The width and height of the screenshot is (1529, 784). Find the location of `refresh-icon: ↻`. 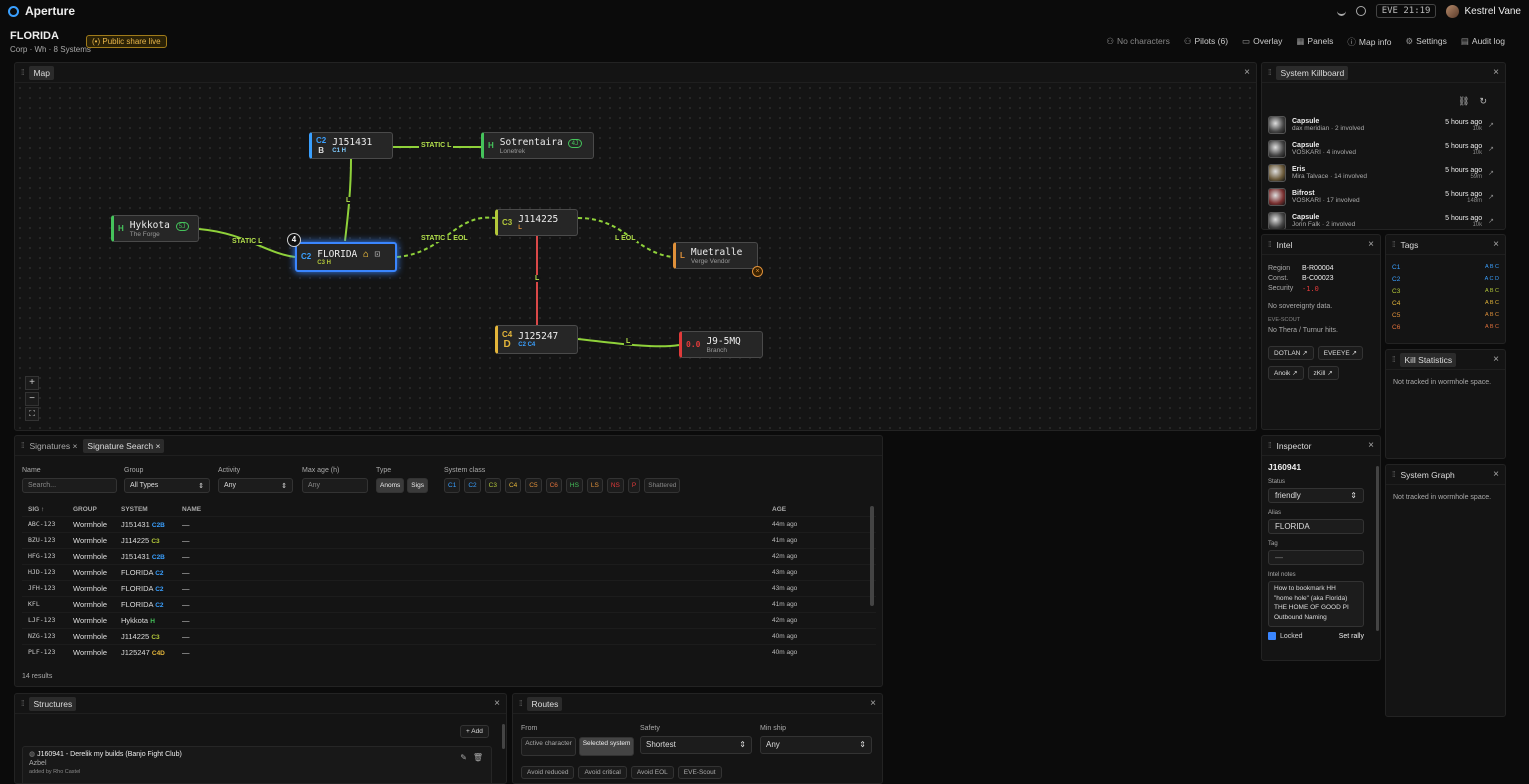

refresh-icon: ↻ is located at coordinates (1483, 101).